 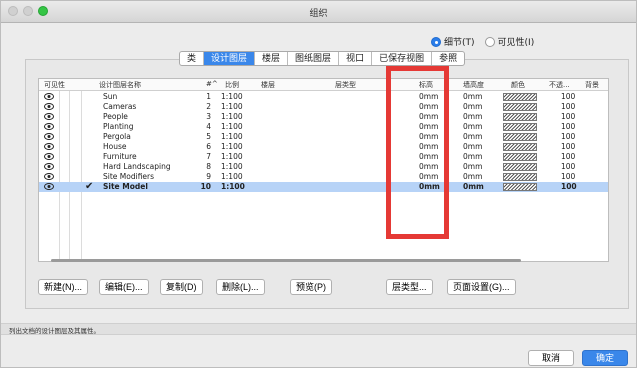 I want to click on table-row: Cameras 2 1:100 0mm 0mm 100, so click(x=323, y=107).